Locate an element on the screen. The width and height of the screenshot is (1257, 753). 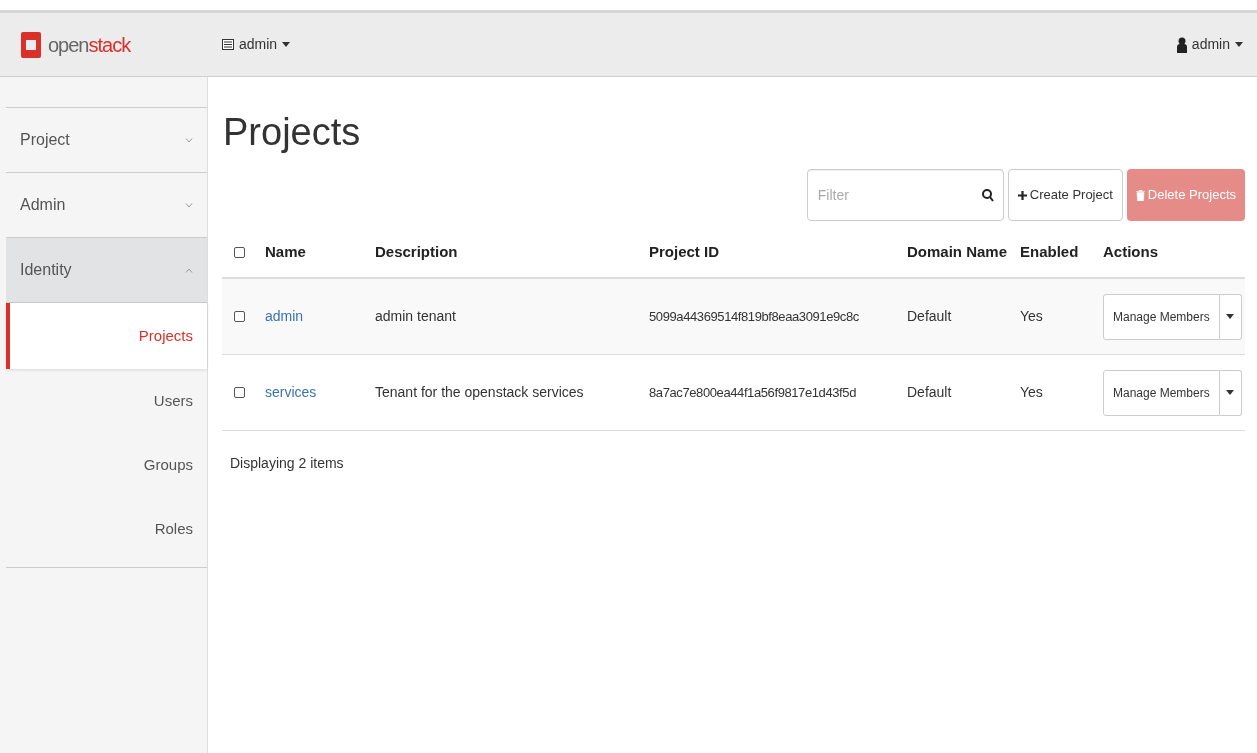
filter-field: Filter is located at coordinates (905, 195).